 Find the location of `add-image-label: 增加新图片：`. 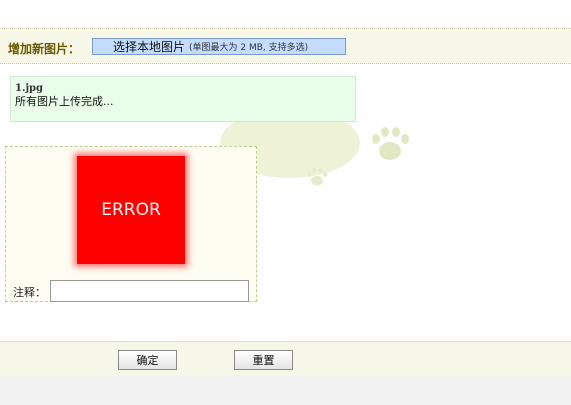

add-image-label: 增加新图片： is located at coordinates (44, 49).